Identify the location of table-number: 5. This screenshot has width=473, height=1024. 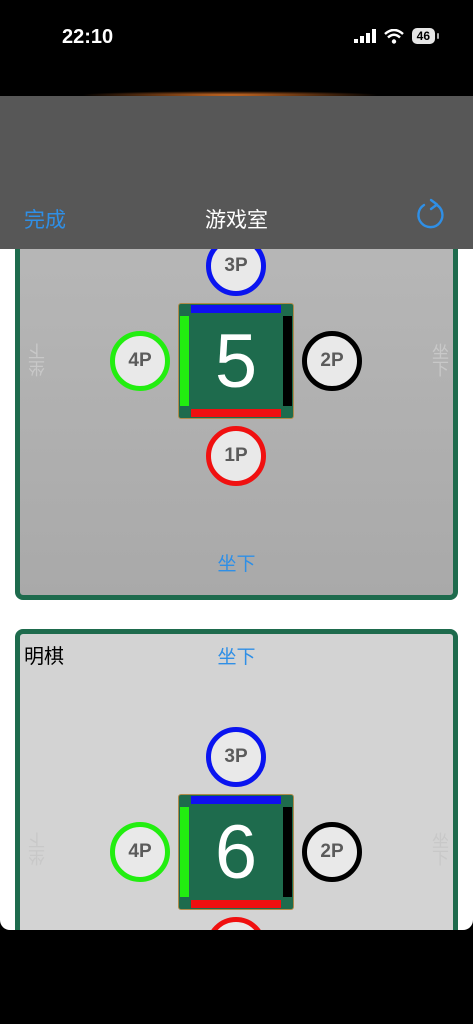
(236, 361).